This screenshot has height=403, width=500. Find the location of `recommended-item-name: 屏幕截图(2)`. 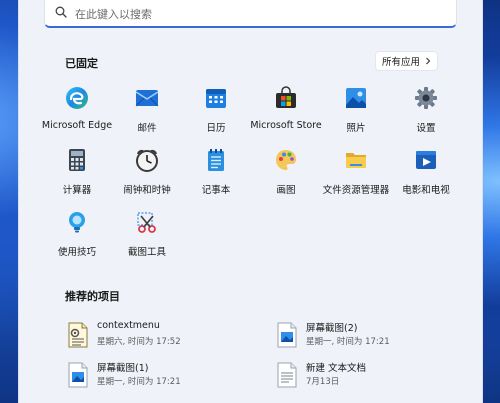

recommended-item-name: 屏幕截图(2) is located at coordinates (332, 328).